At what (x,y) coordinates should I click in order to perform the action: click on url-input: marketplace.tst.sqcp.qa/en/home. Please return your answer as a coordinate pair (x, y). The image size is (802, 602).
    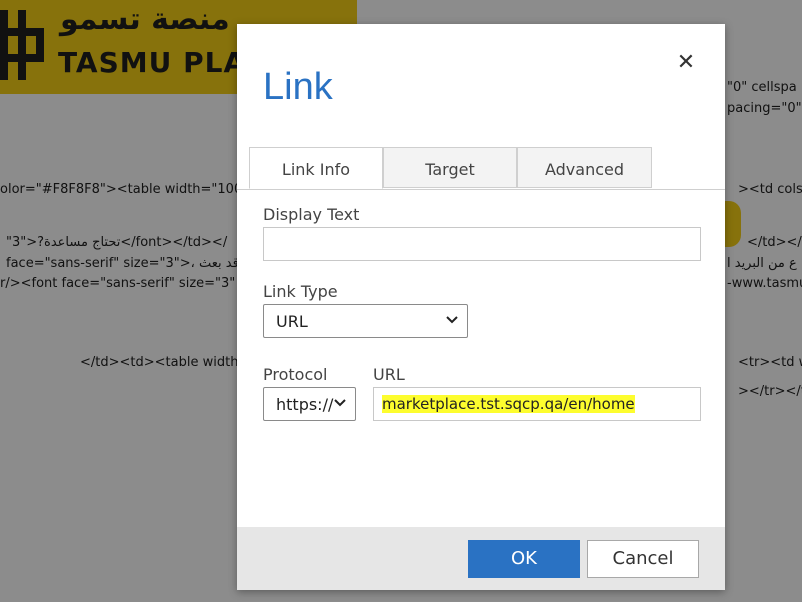
    Looking at the image, I should click on (537, 404).